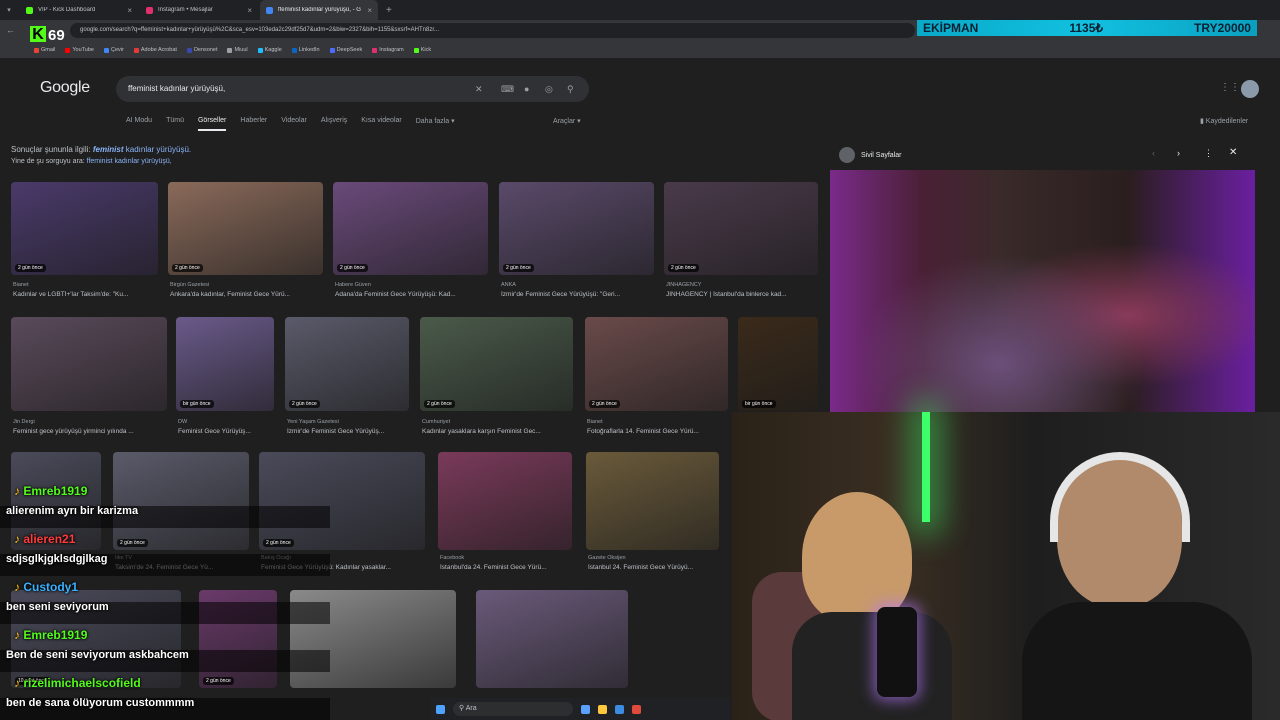 The image size is (1280, 720). What do you see at coordinates (305, 50) in the screenshot?
I see `bookmark-item: LinkedIn` at bounding box center [305, 50].